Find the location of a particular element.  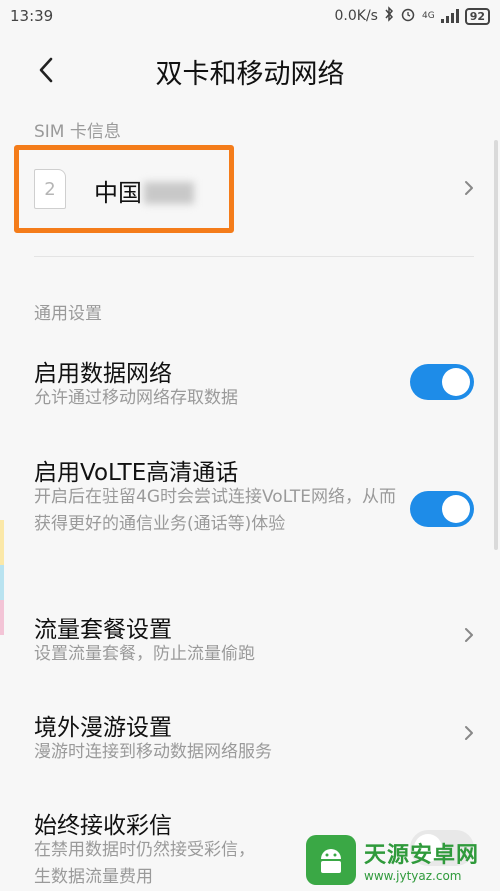

top-bar: 双卡和移动网络 is located at coordinates (250, 70).